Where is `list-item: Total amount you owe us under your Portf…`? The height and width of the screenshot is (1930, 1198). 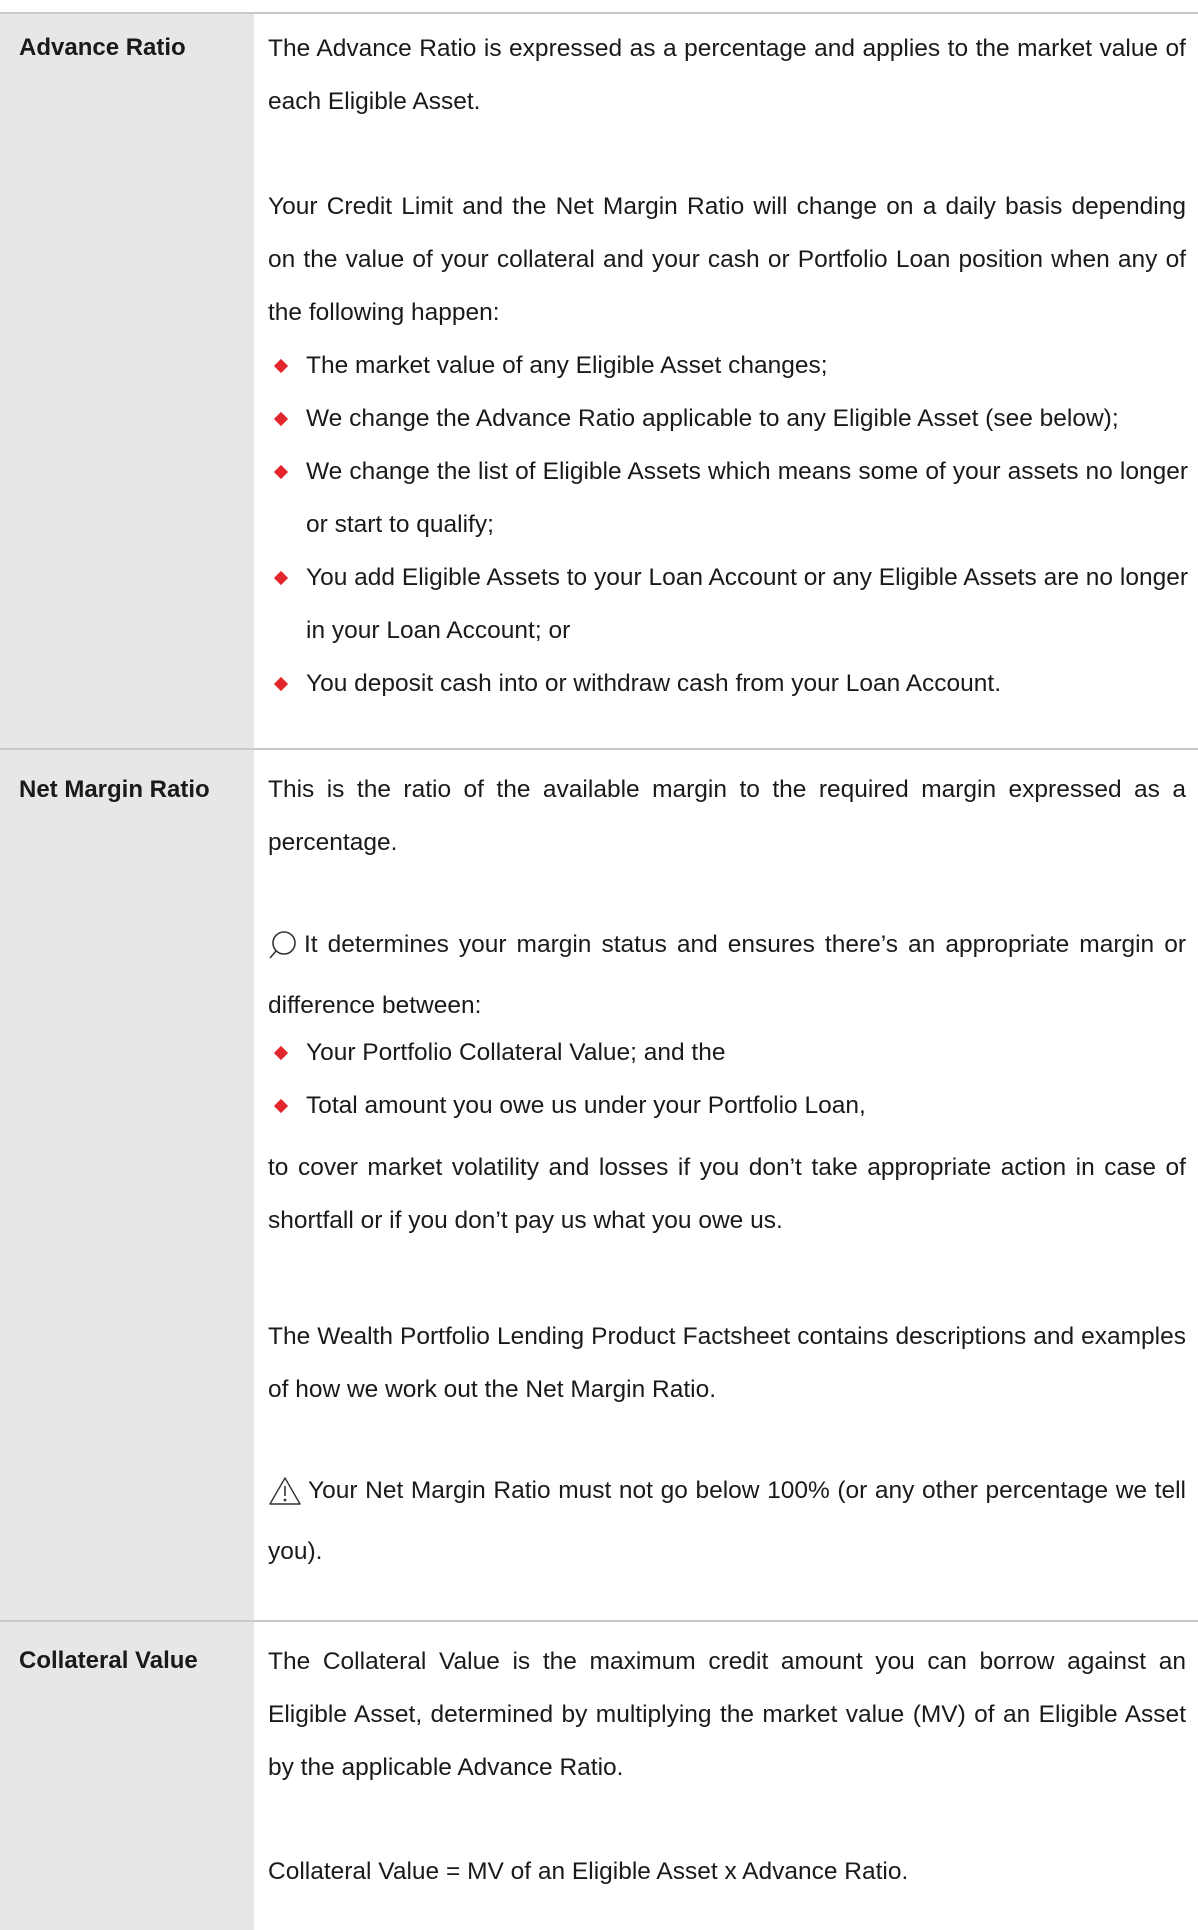 list-item: Total amount you owe us under your Portf… is located at coordinates (728, 1105).